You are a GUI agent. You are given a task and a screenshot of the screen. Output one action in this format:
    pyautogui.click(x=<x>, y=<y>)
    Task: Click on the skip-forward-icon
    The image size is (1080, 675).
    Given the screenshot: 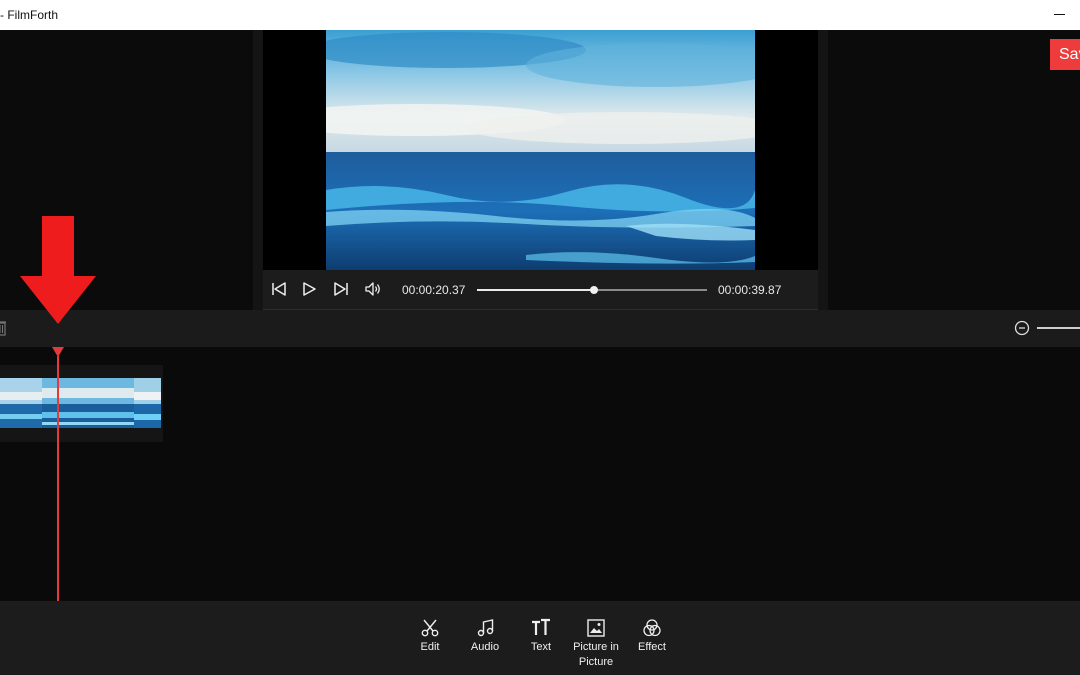 What is the action you would take?
    pyautogui.click(x=341, y=289)
    